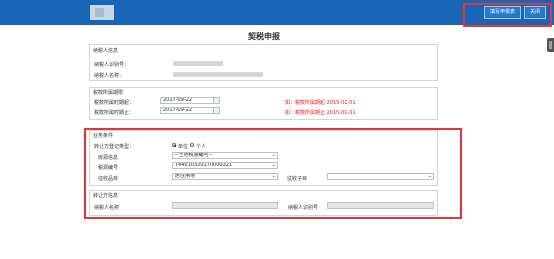  What do you see at coordinates (106, 51) in the screenshot?
I see `taxpayer-info-title: 纳税人信息` at bounding box center [106, 51].